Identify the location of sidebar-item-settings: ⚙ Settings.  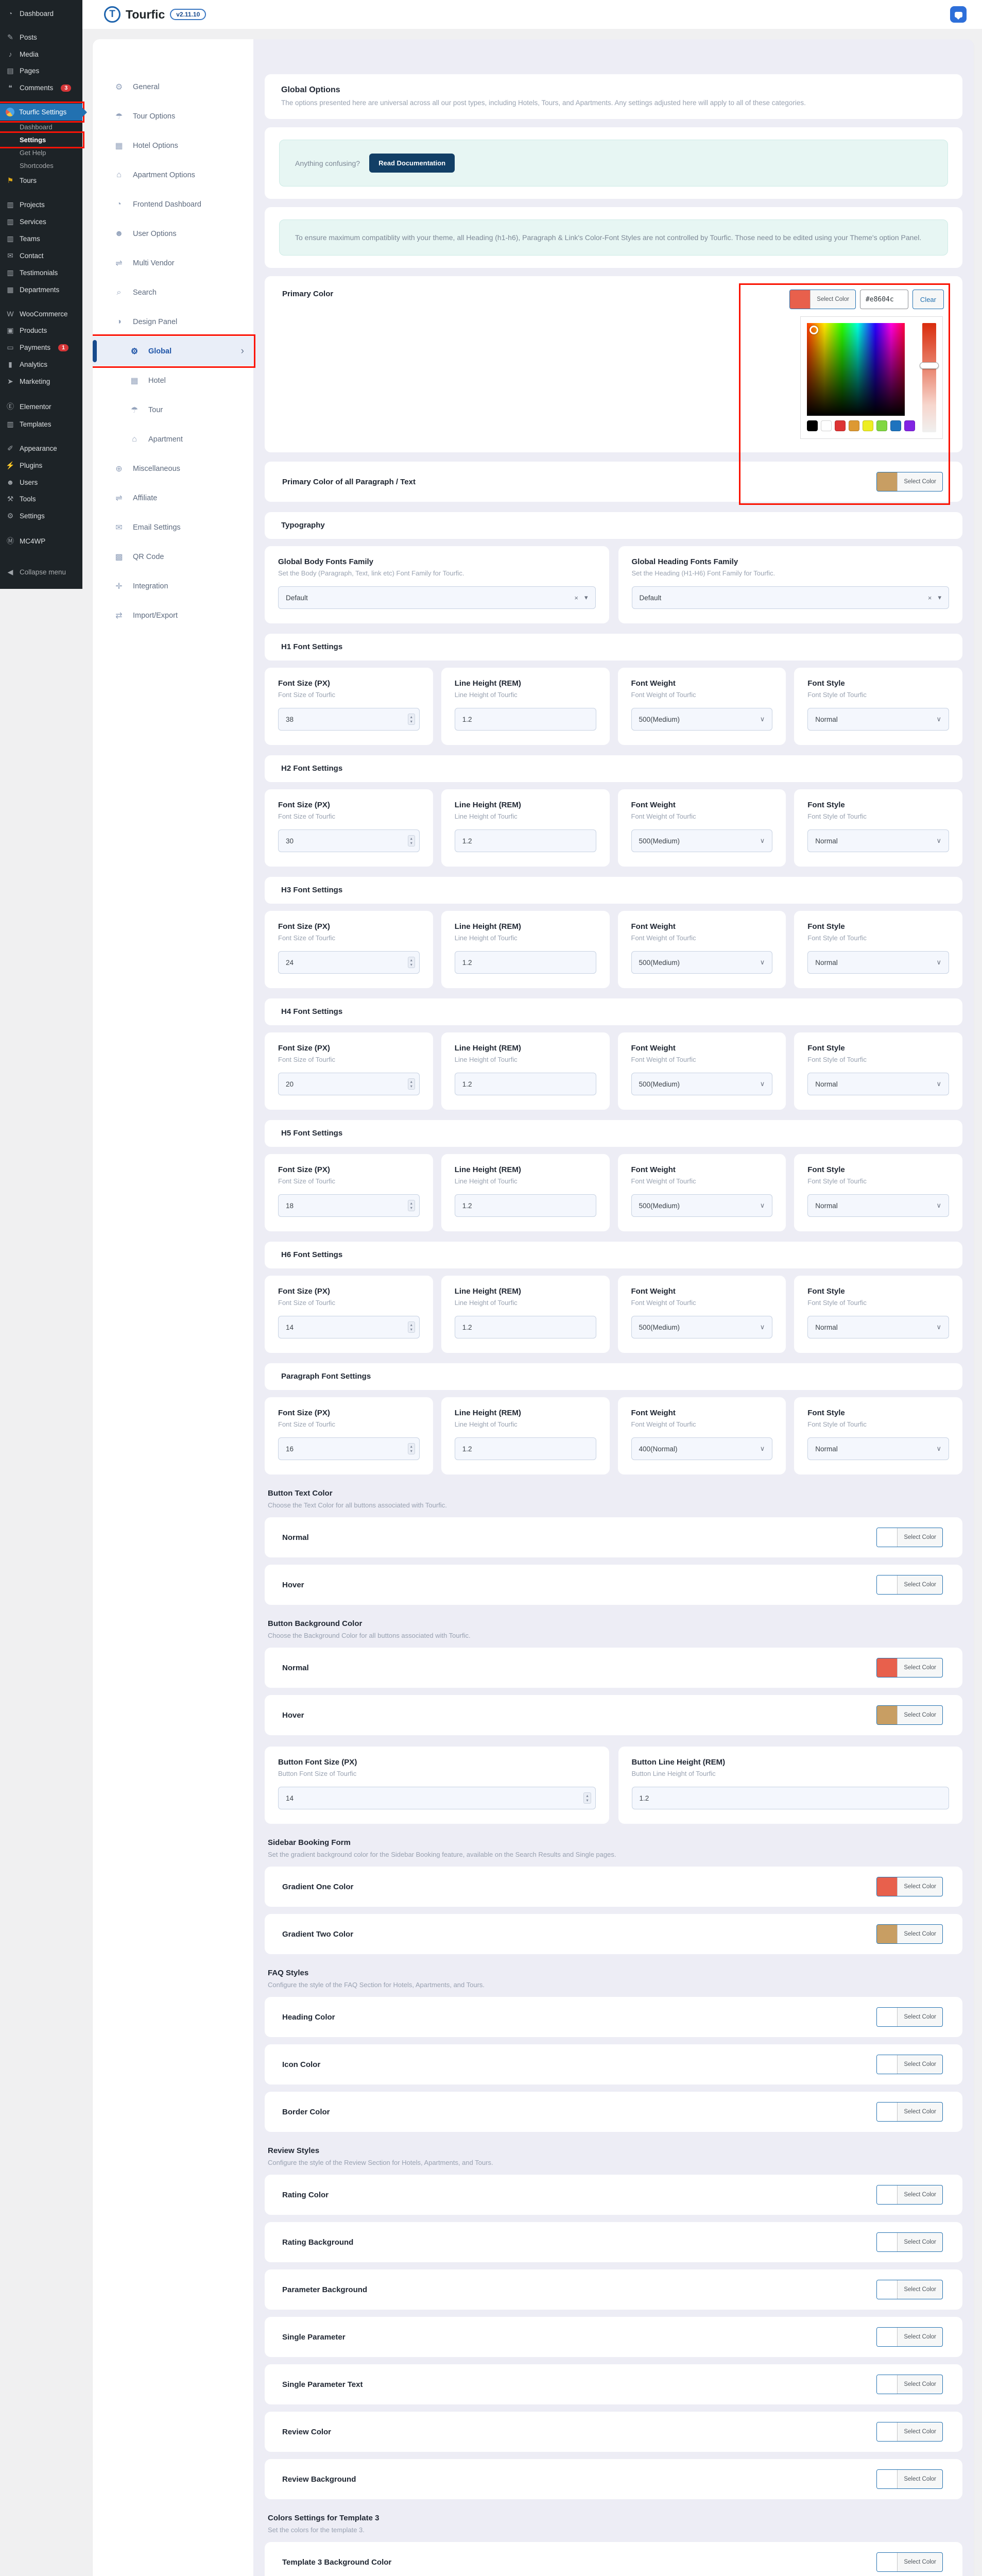
(41, 515).